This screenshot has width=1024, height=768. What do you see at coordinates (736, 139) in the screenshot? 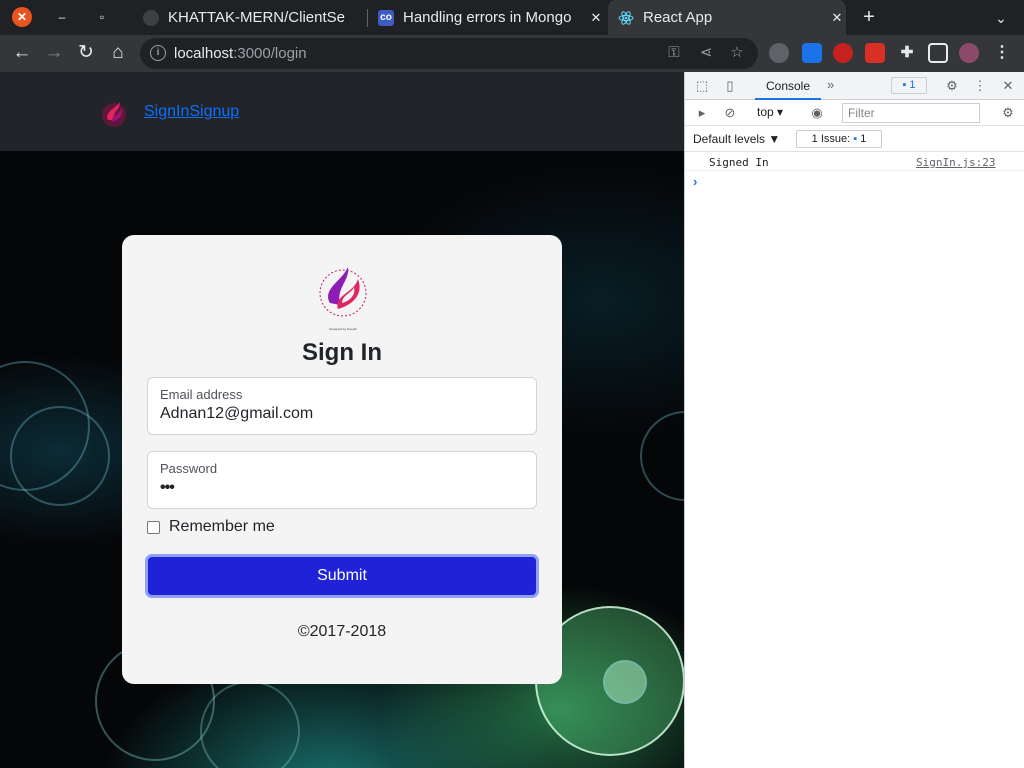
I see `default-levels-dropdown: Default levels ▼` at bounding box center [736, 139].